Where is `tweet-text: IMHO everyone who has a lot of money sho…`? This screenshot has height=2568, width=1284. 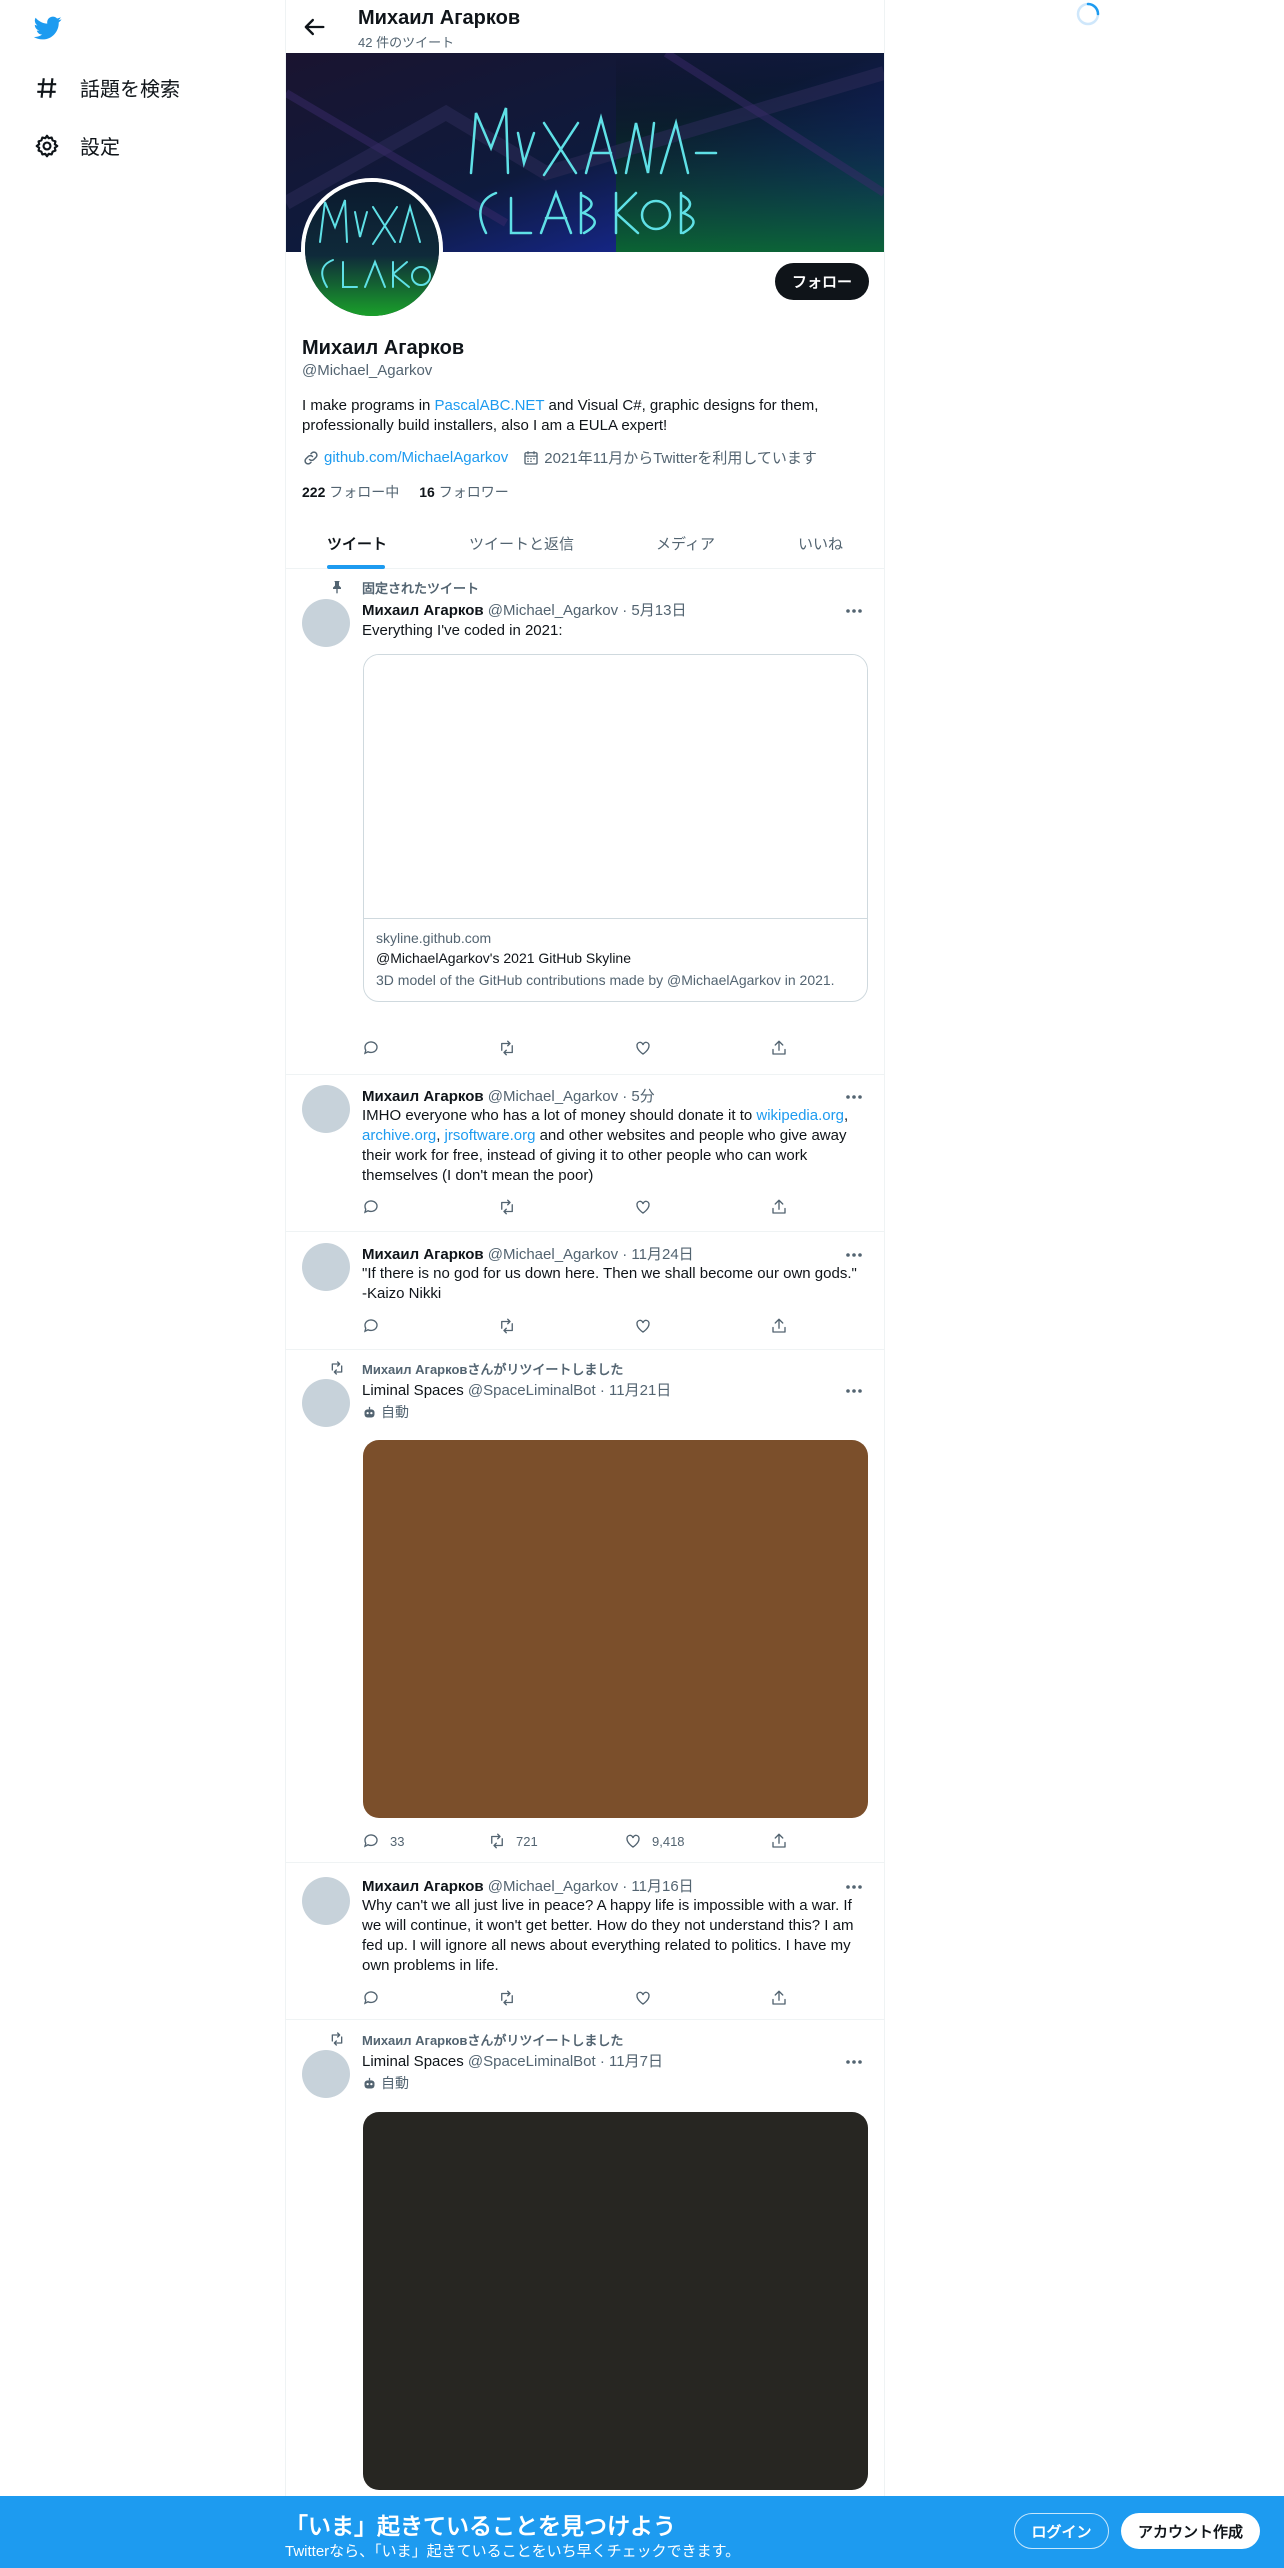
tweet-text: IMHO everyone who has a lot of money sho… is located at coordinates (612, 1146).